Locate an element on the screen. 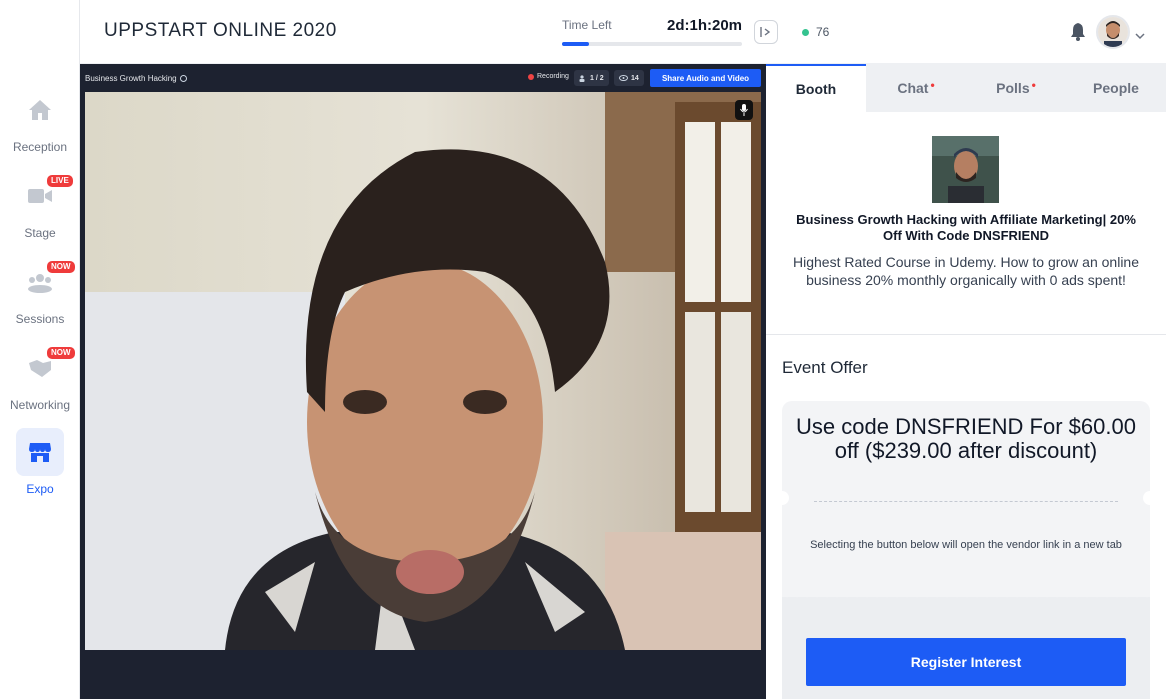 The image size is (1166, 699). storefront-icon is located at coordinates (40, 452).